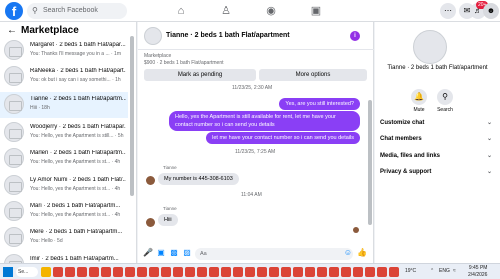 This screenshot has height=279, width=500. Describe the element at coordinates (316, 11) in the screenshot. I see `gaming-icon: ▣` at that location.